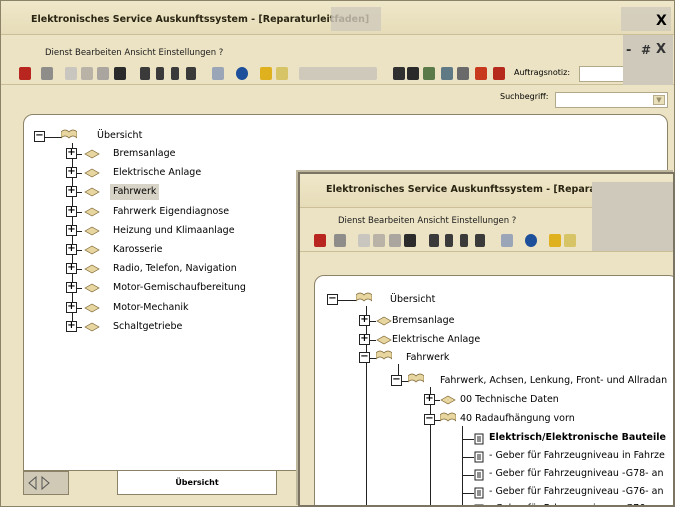 This screenshot has height=507, width=675. I want to click on auftrag-label: Auftragsnotiz:, so click(542, 72).